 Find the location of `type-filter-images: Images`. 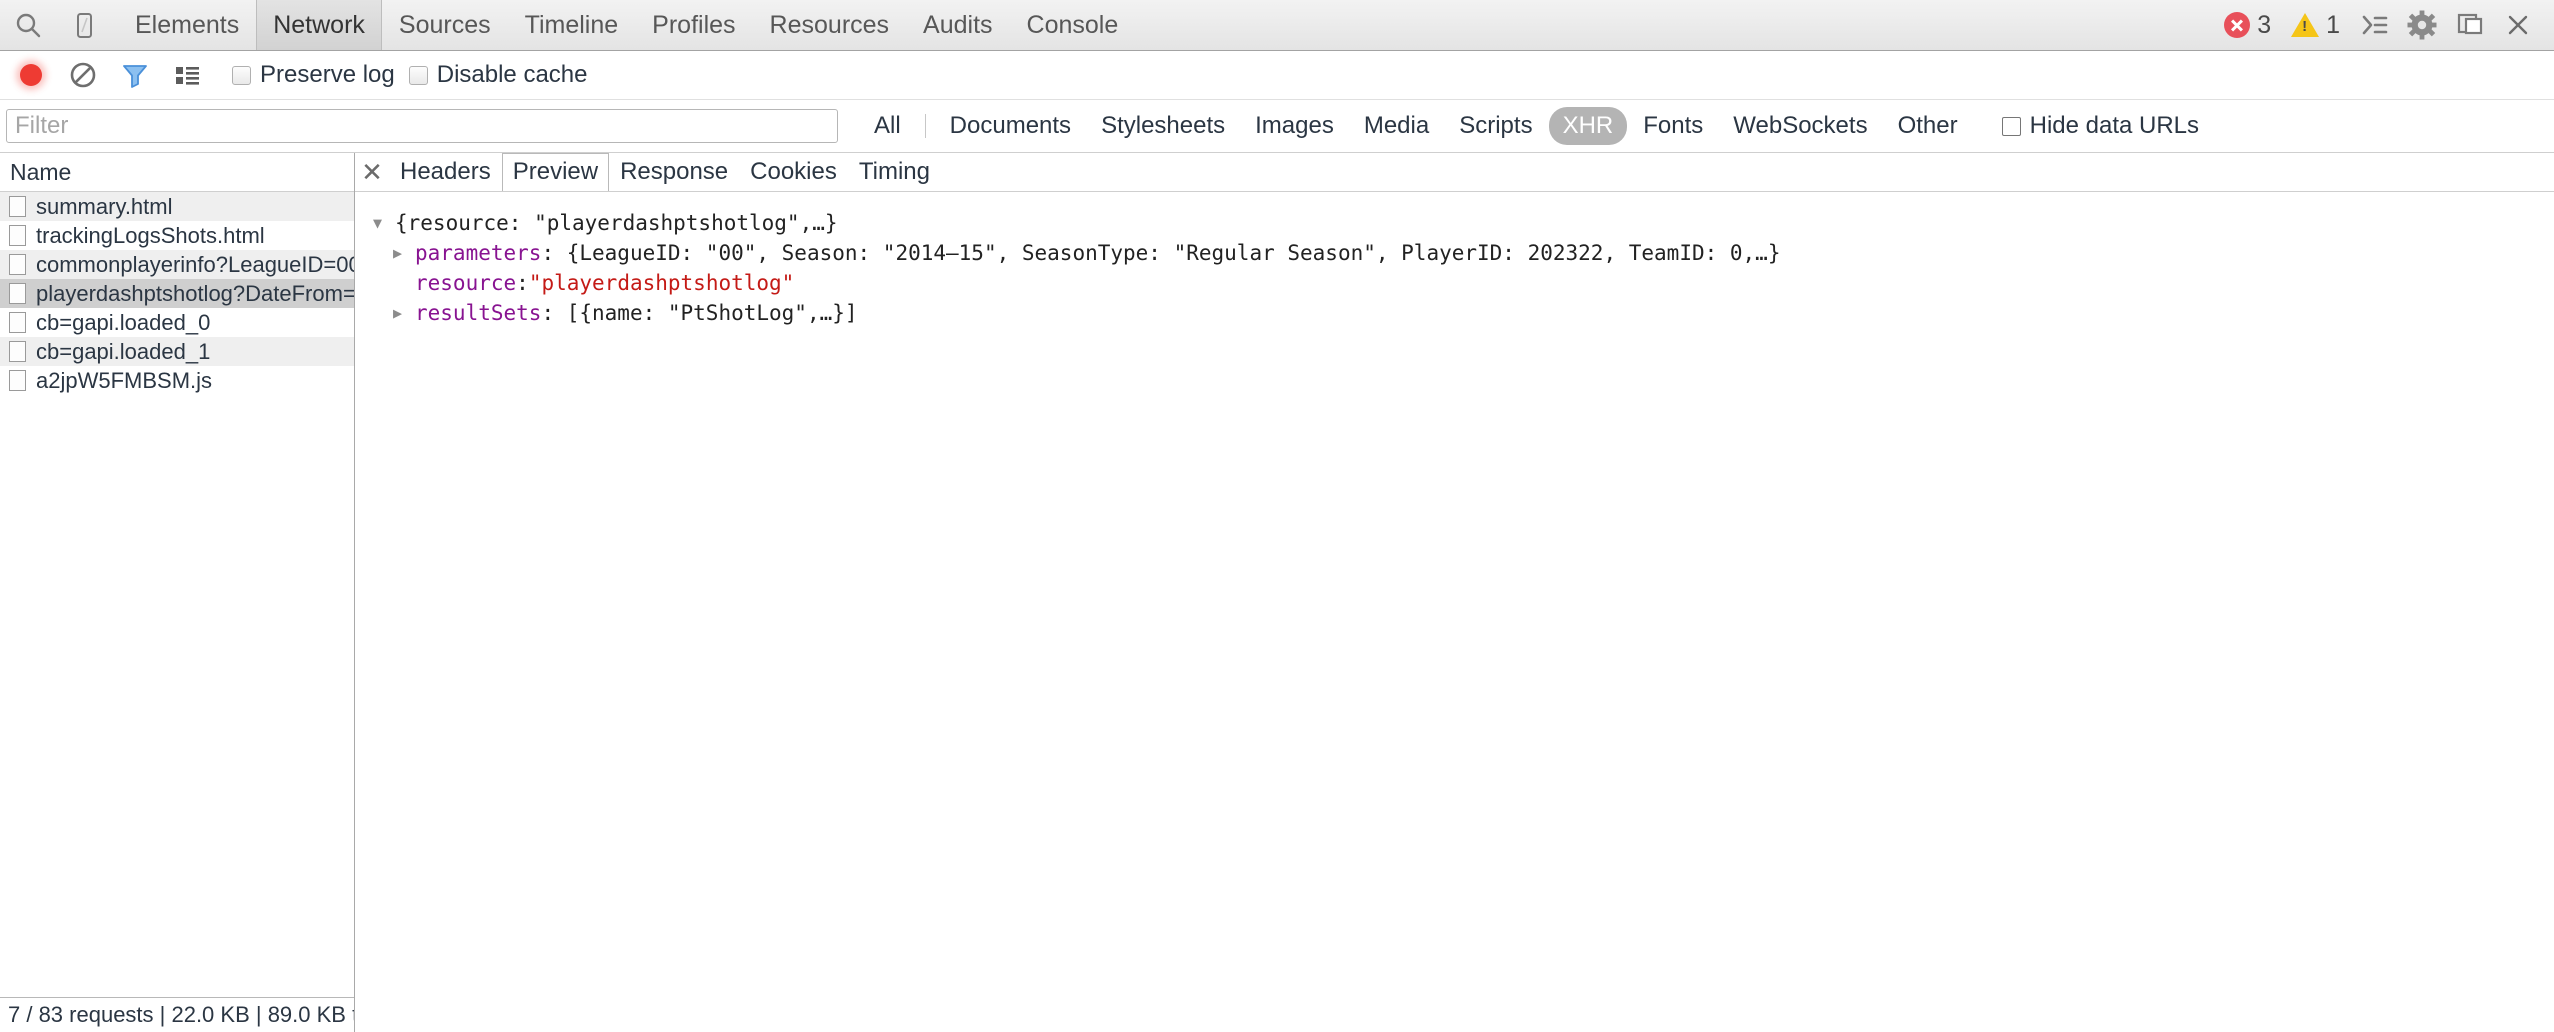

type-filter-images: Images is located at coordinates (1294, 126).